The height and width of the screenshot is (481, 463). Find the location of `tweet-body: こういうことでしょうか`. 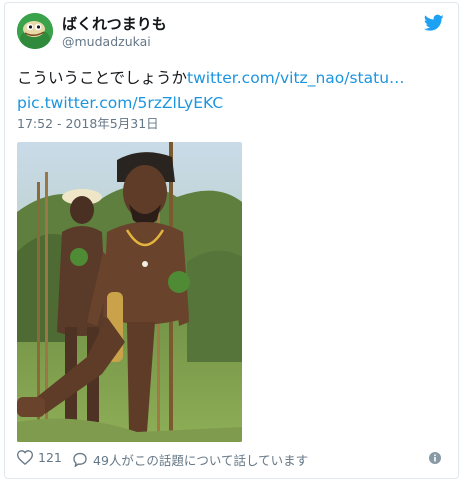

tweet-body: こういうことでしょうか is located at coordinates (102, 78).